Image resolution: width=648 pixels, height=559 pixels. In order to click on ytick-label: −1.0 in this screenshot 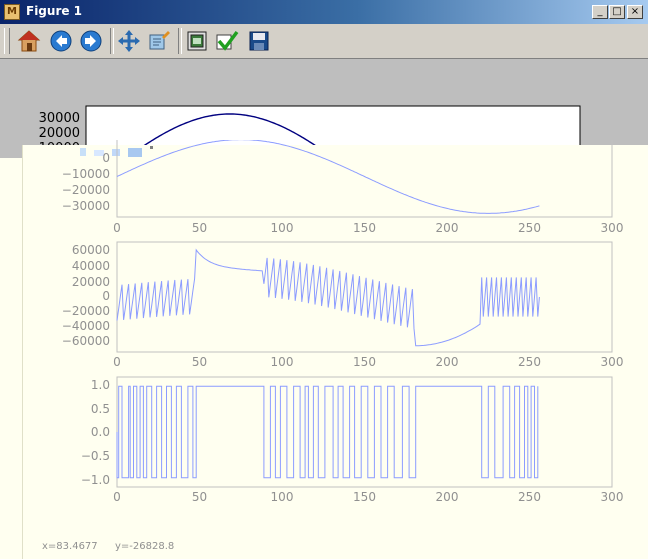, I will do `click(95, 480)`.